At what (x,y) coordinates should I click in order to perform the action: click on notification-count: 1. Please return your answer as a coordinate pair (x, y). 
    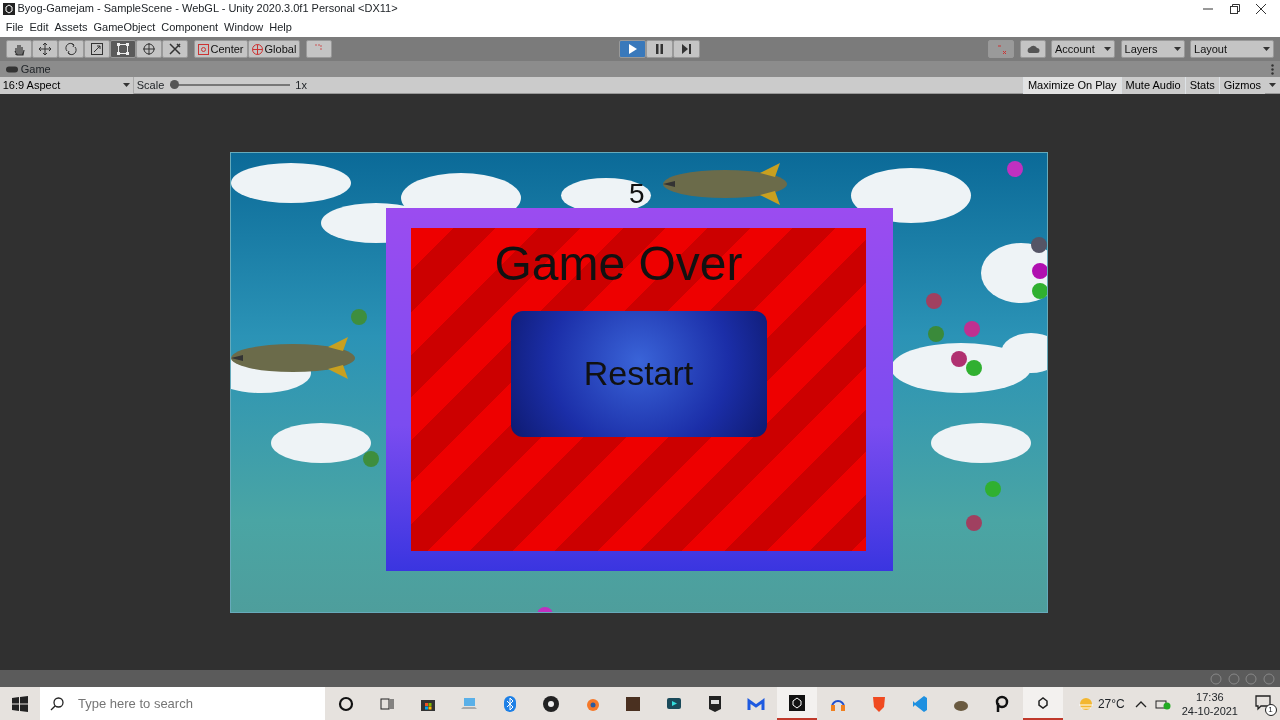
    Looking at the image, I should click on (1270, 710).